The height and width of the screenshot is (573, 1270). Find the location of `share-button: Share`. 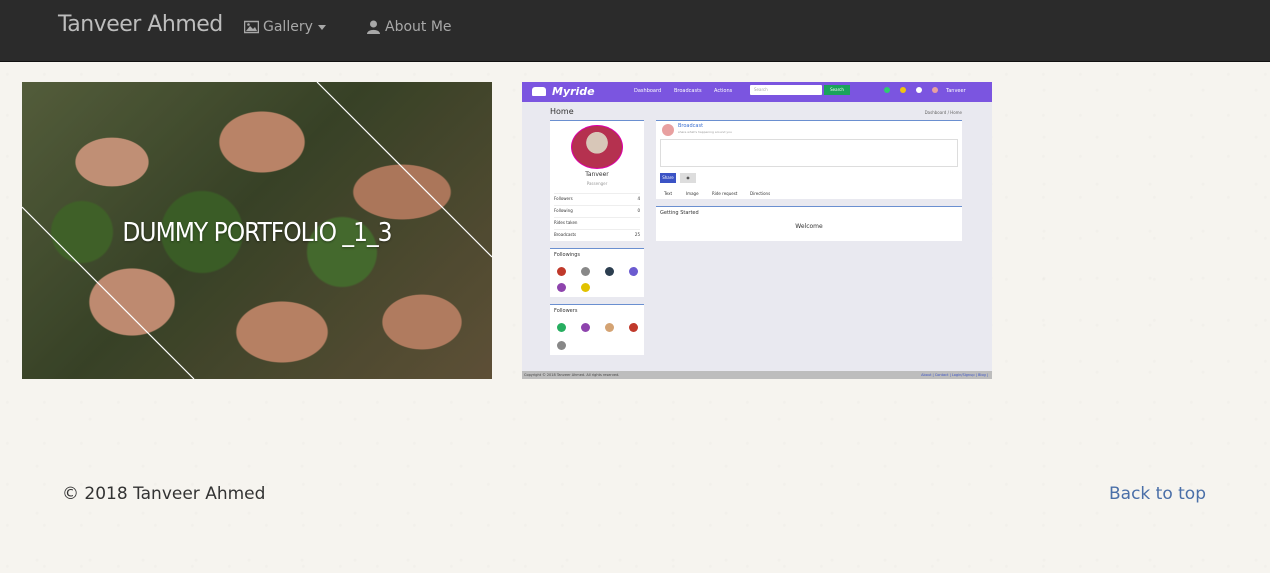

share-button: Share is located at coordinates (668, 178).